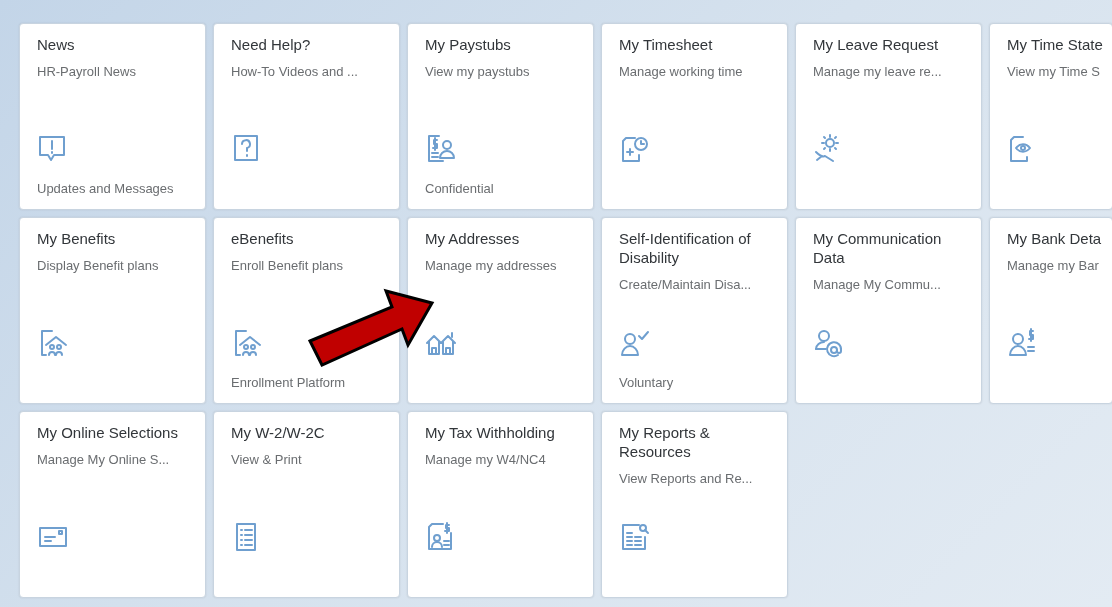  Describe the element at coordinates (500, 504) in the screenshot. I see `app-tile: My Tax Withholding Manage my W4/NC4` at that location.